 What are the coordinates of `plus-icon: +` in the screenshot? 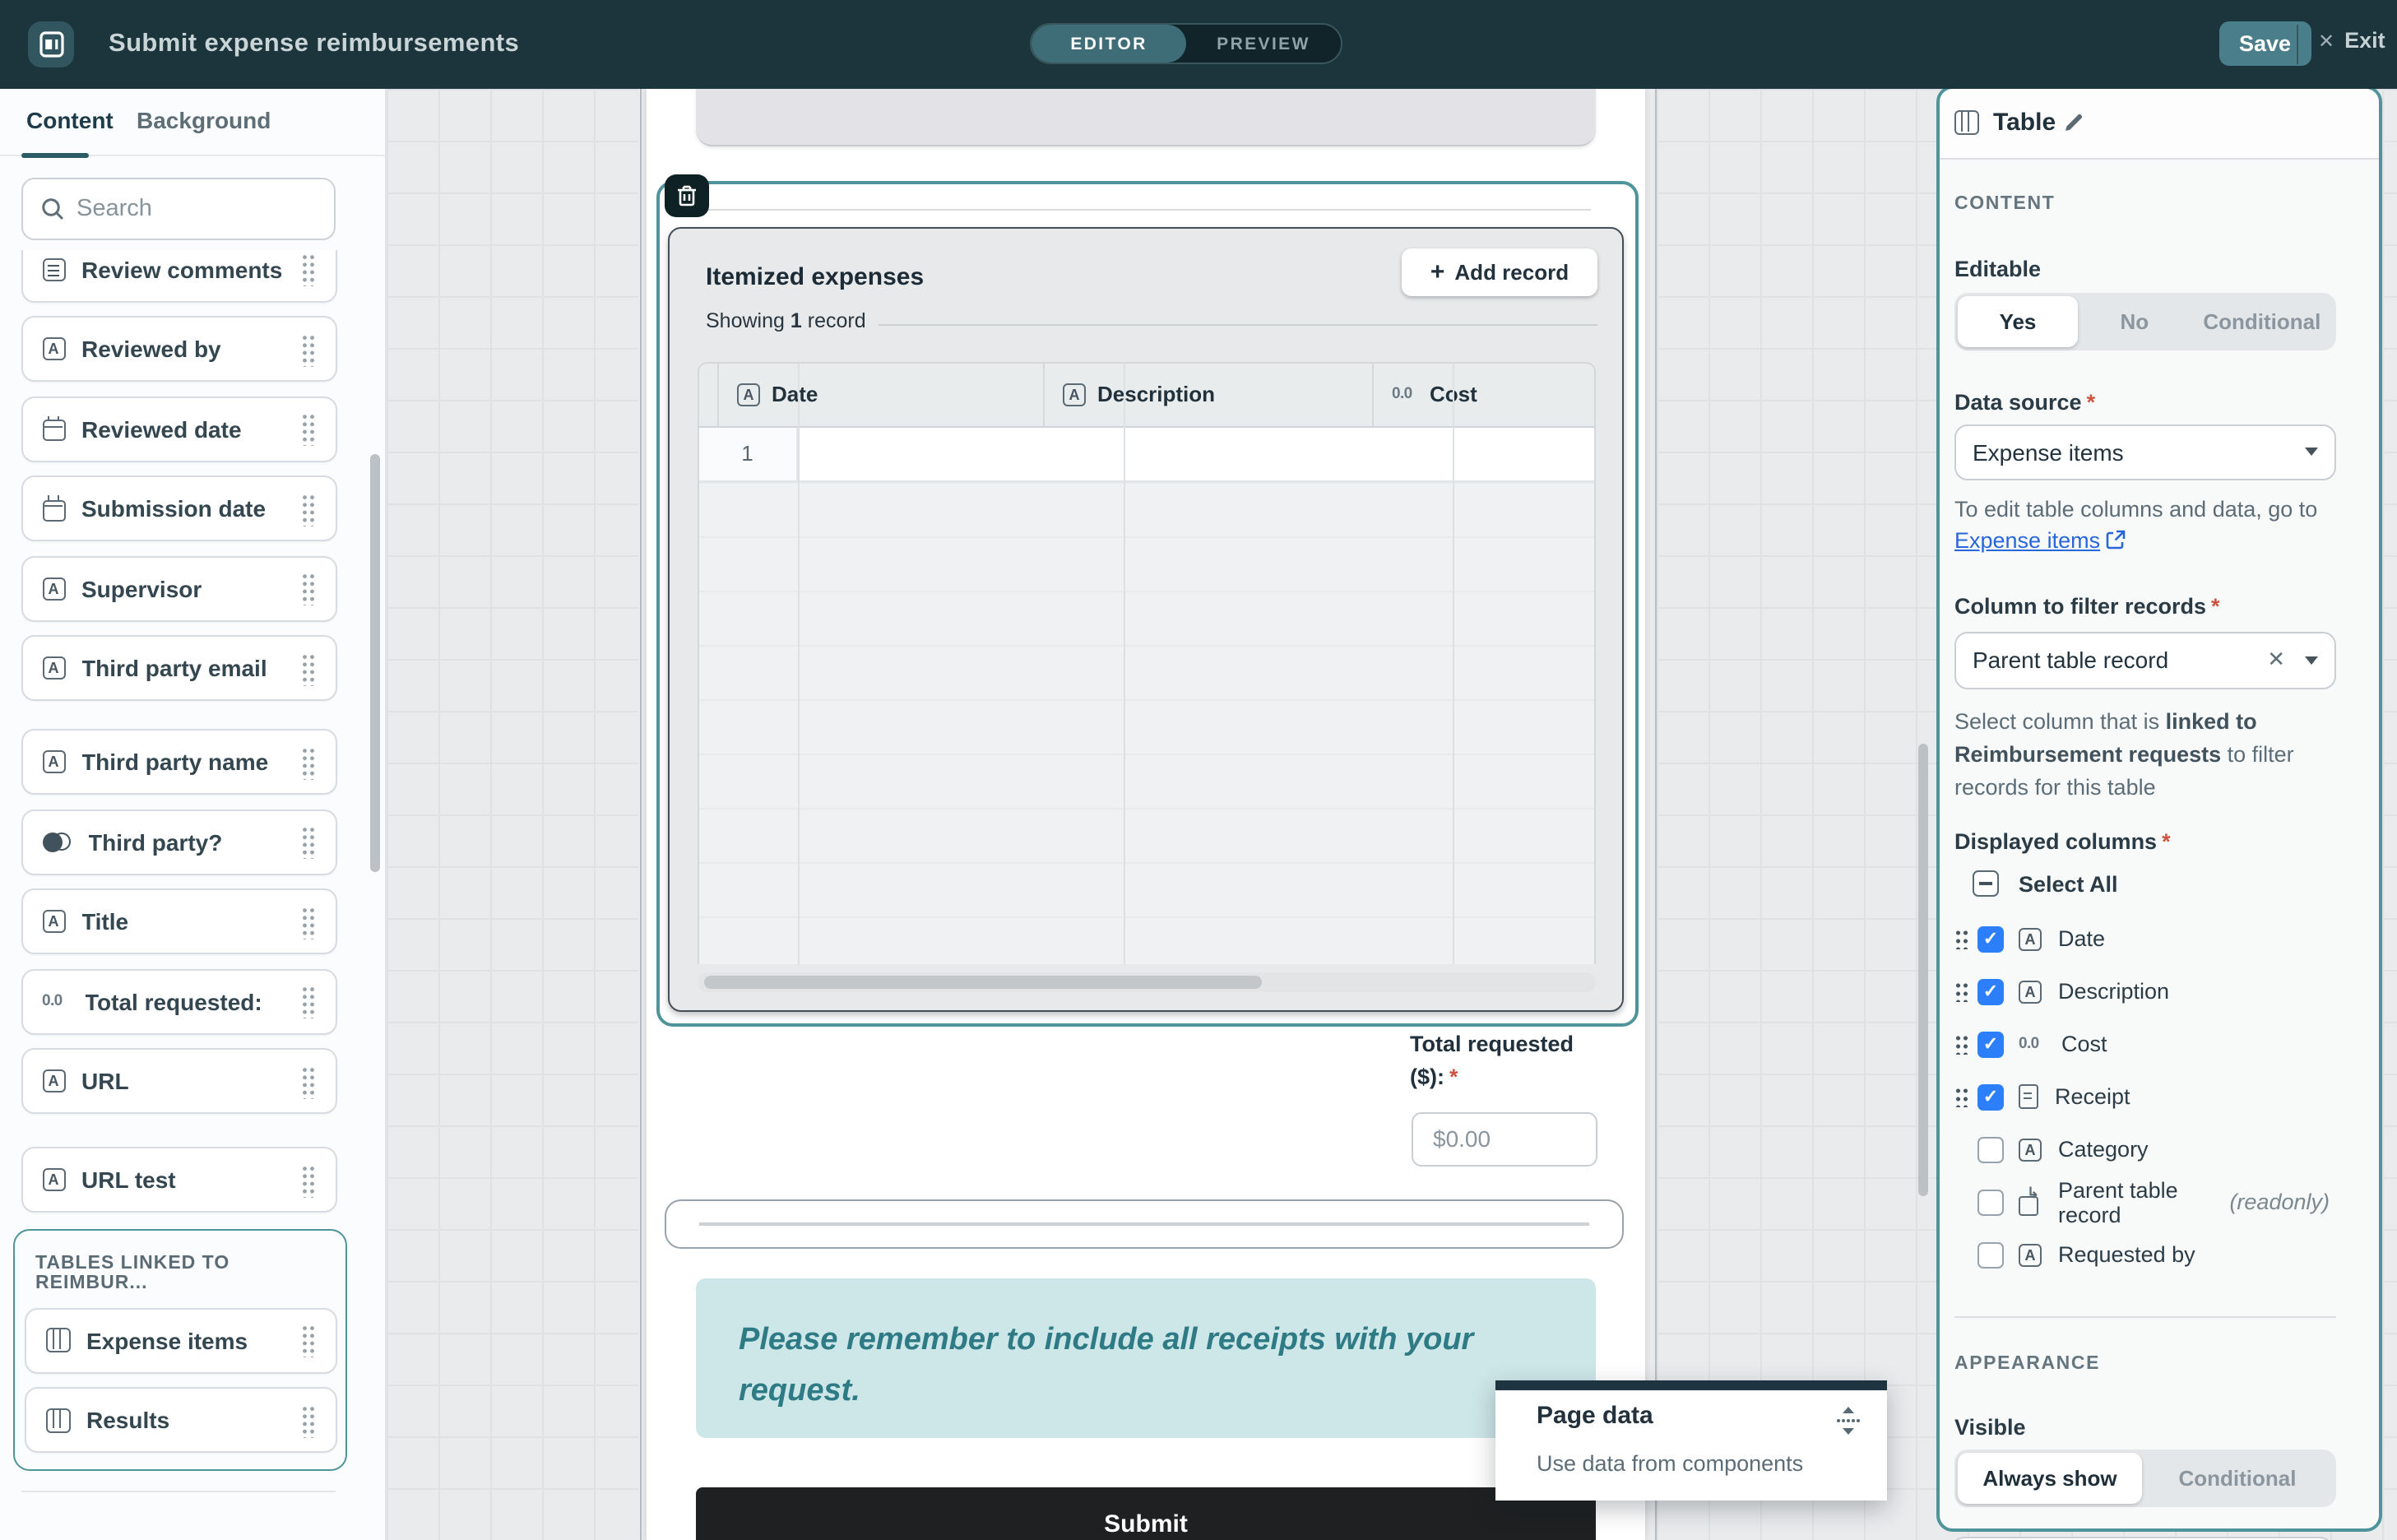 It's located at (1437, 271).